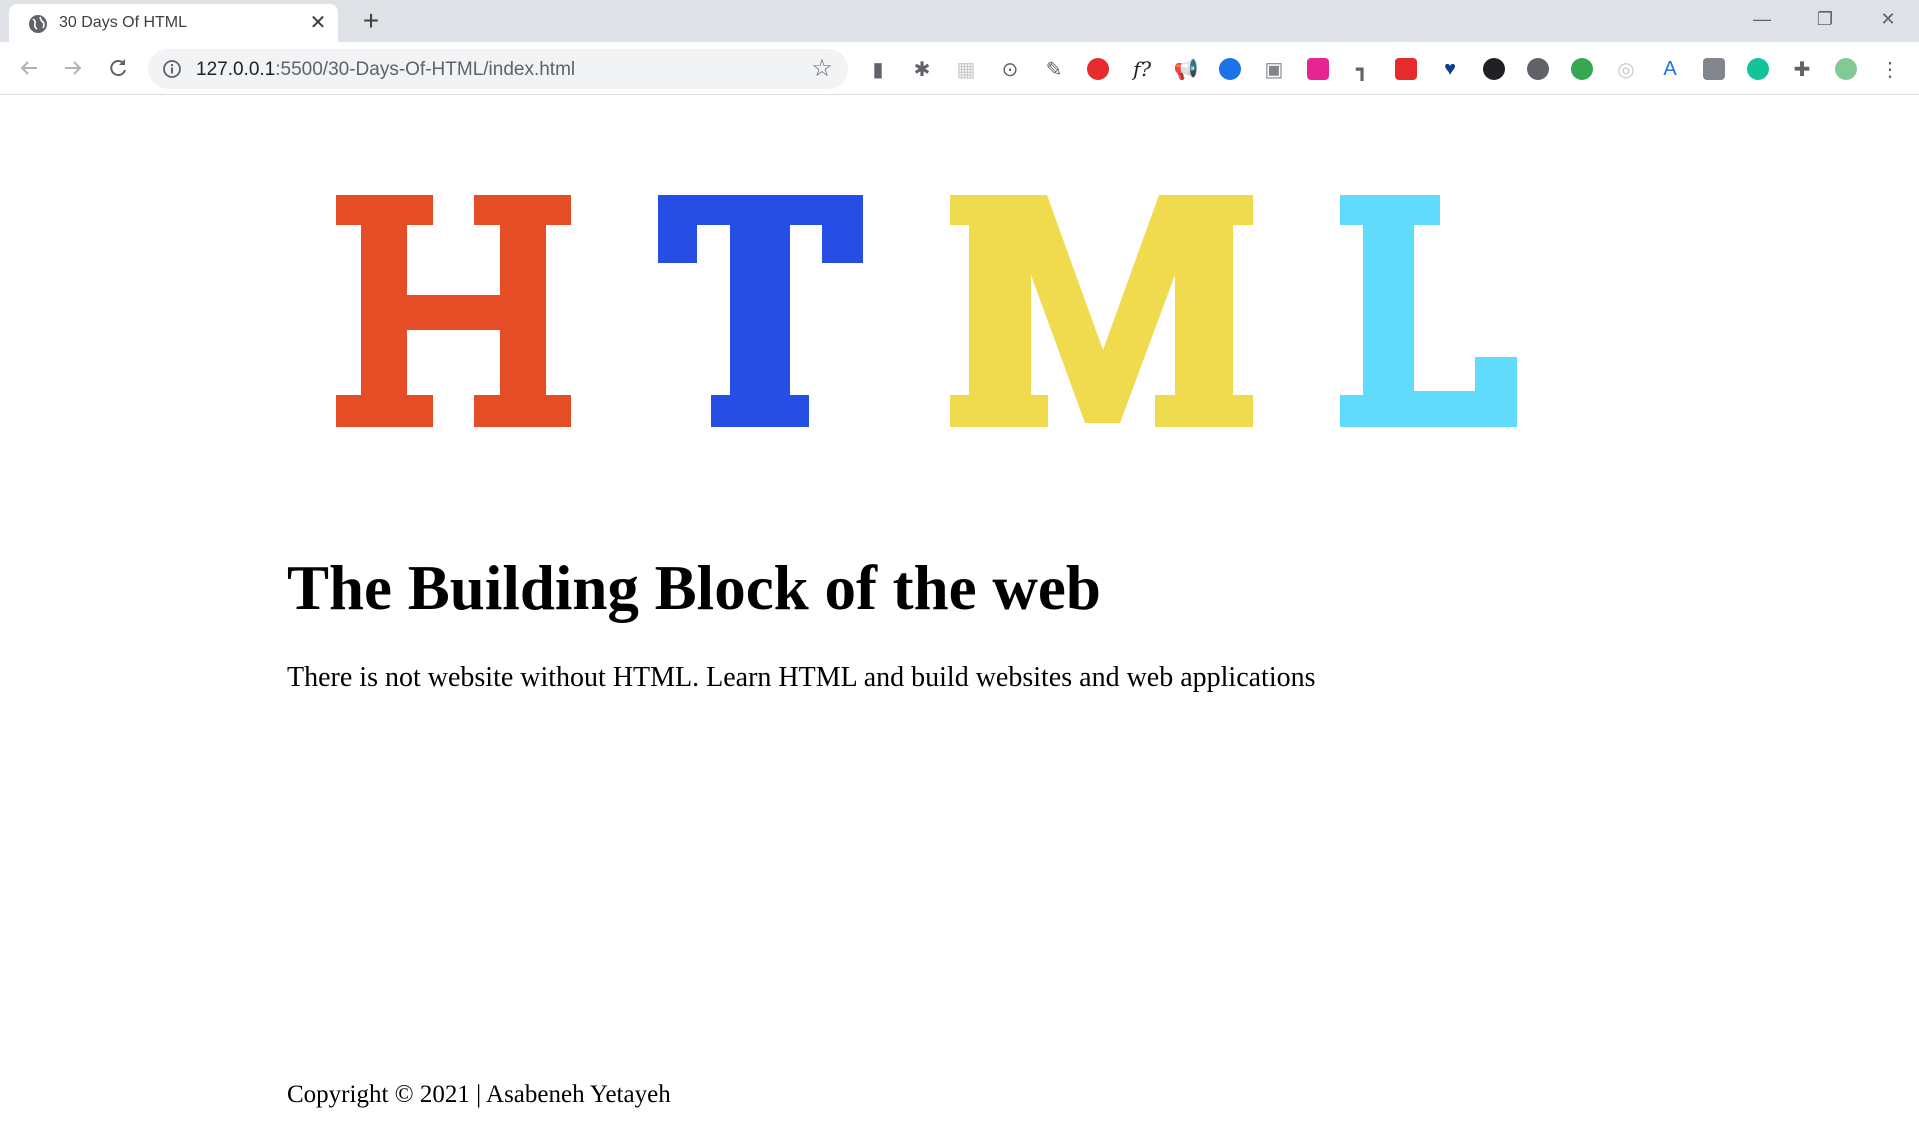  What do you see at coordinates (123, 22) in the screenshot?
I see `tab-title: 30 Days Of HTML` at bounding box center [123, 22].